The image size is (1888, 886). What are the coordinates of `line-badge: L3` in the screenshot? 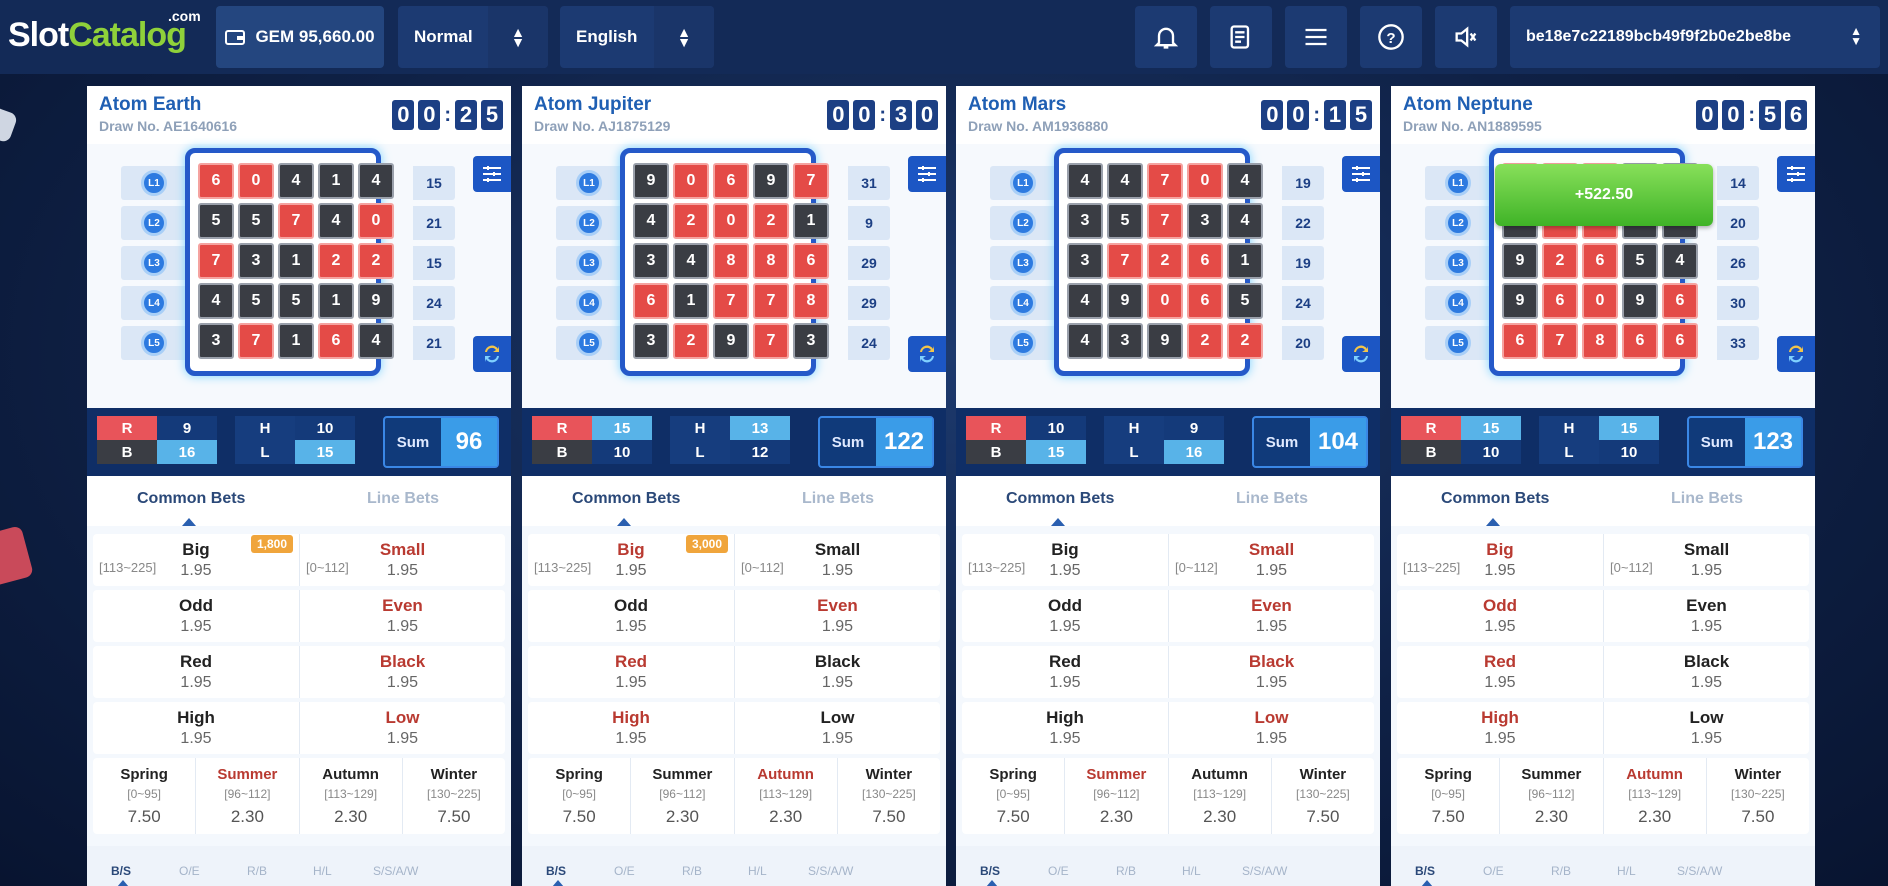 It's located at (1023, 263).